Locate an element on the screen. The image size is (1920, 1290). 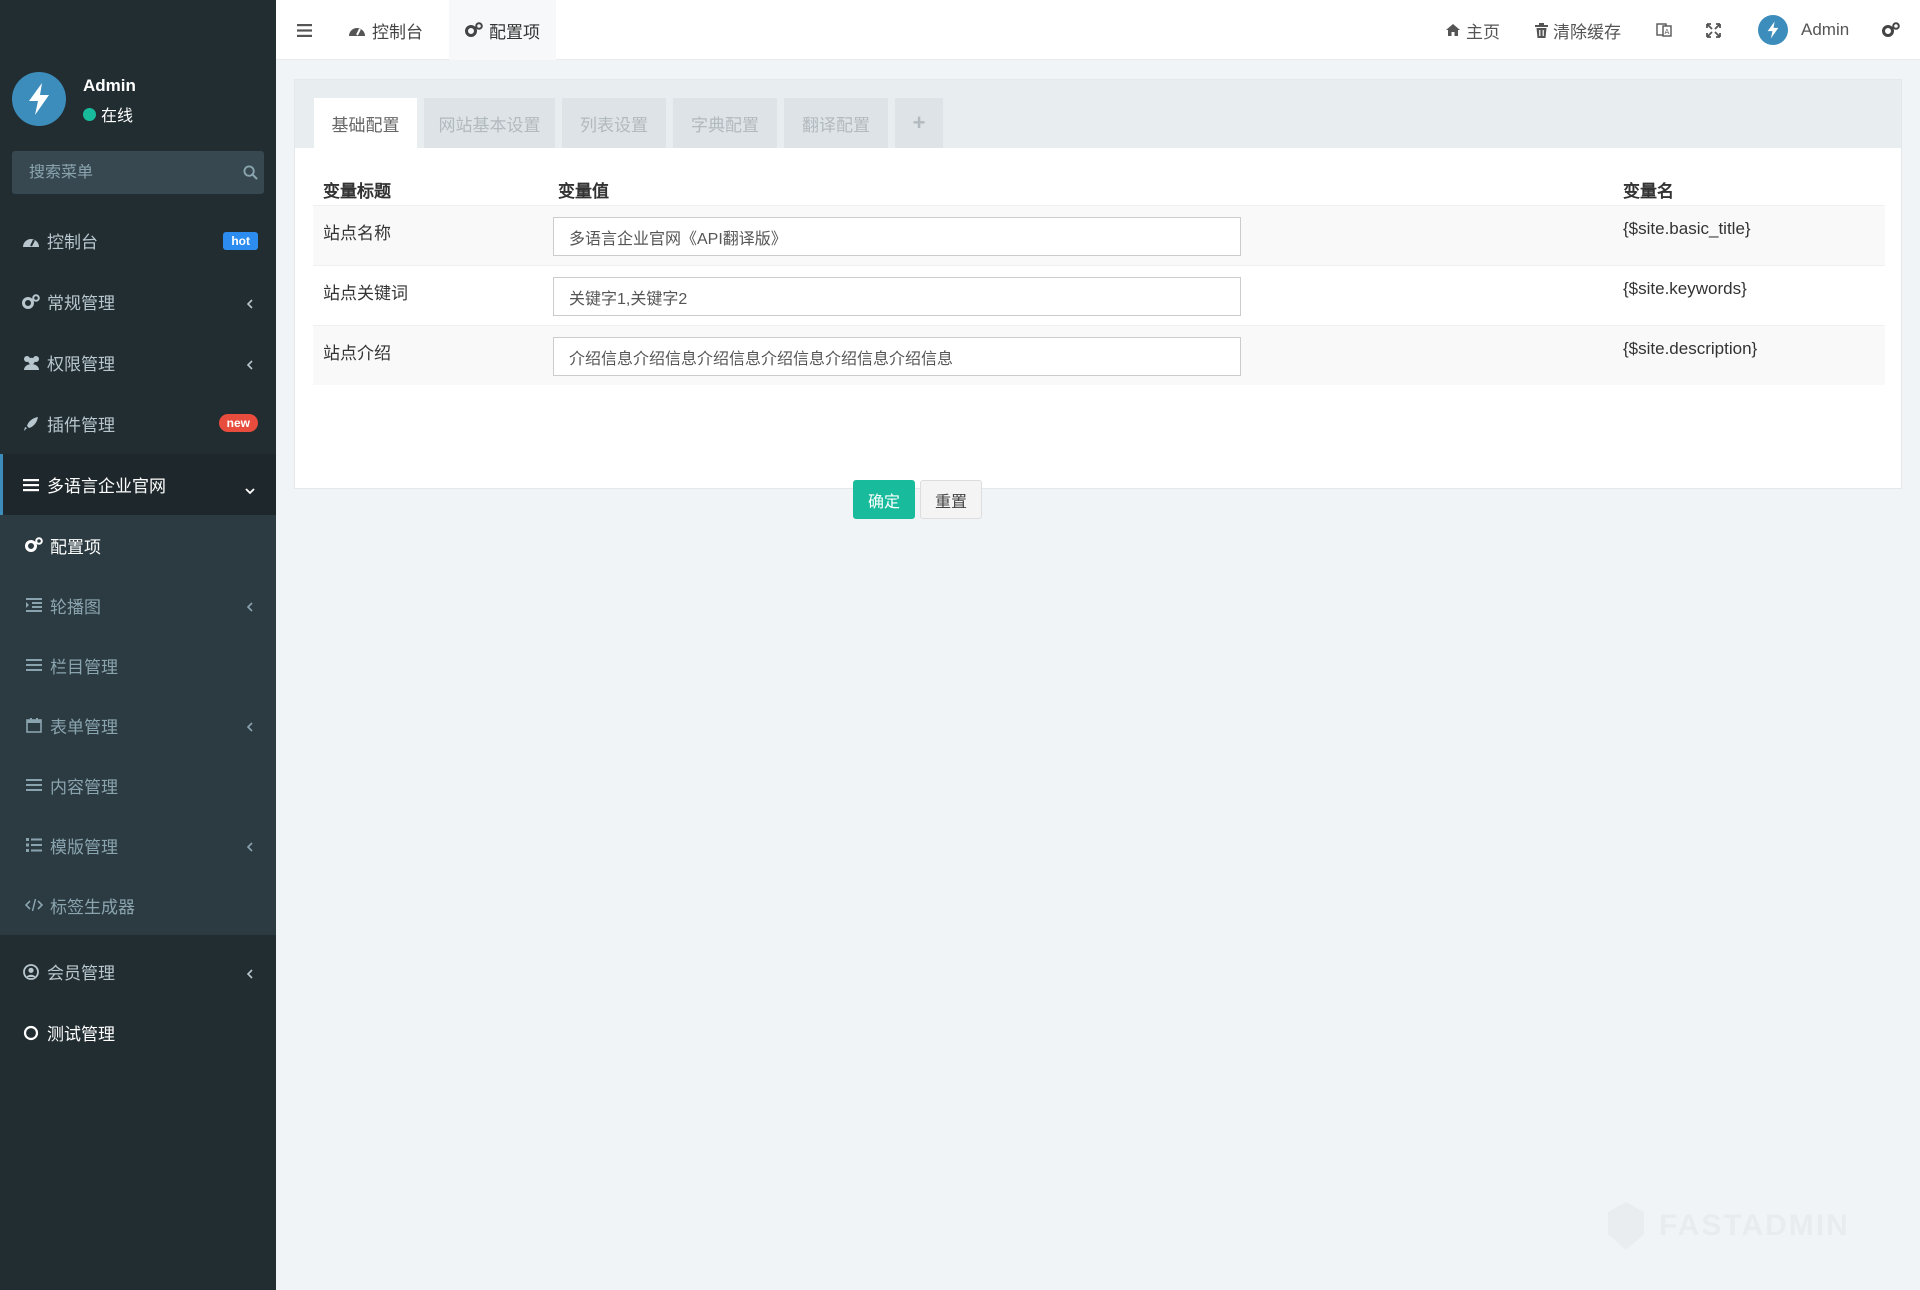
settings-button is located at coordinates (1891, 30).